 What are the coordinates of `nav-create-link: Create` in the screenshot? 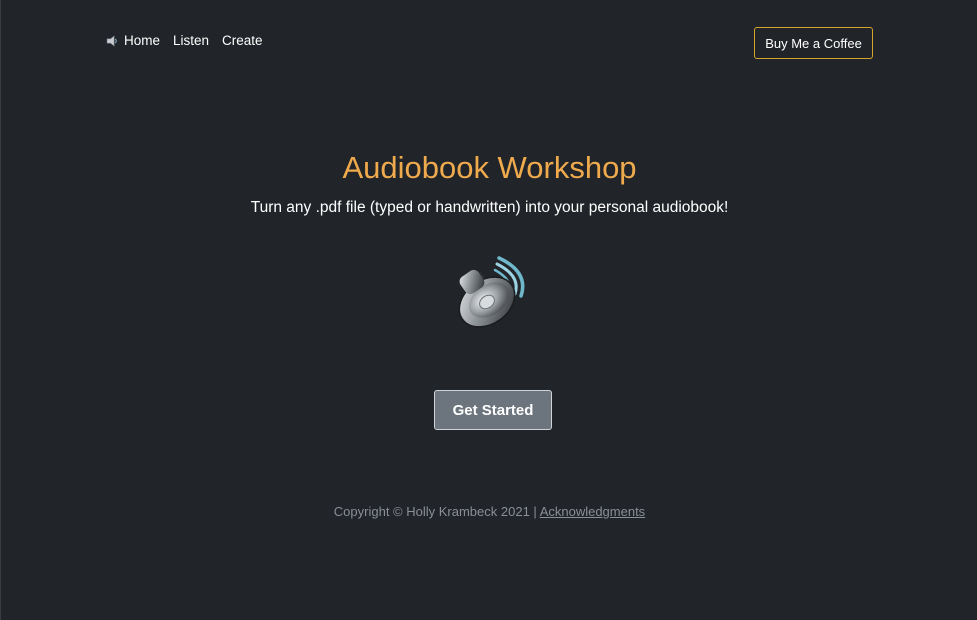 It's located at (242, 40).